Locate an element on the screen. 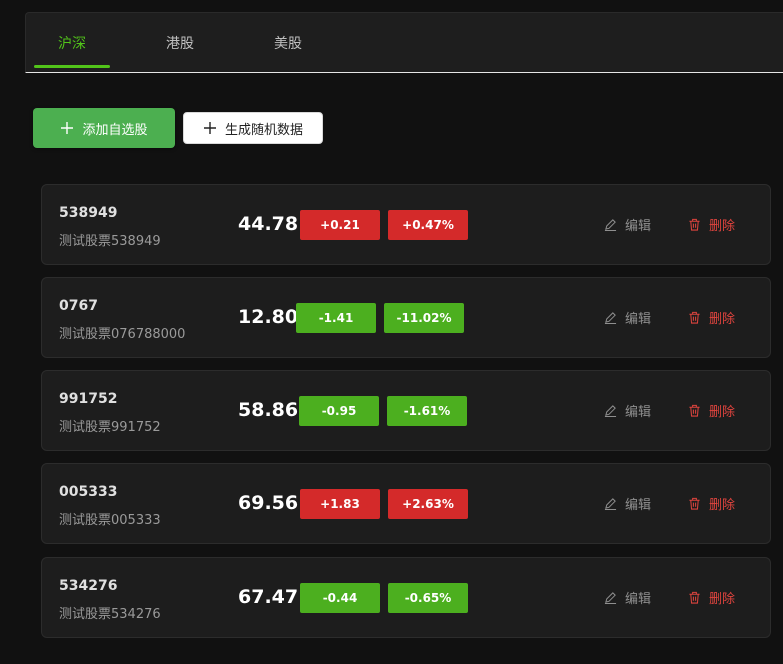  percent-change-badge: -1.61% is located at coordinates (427, 411).